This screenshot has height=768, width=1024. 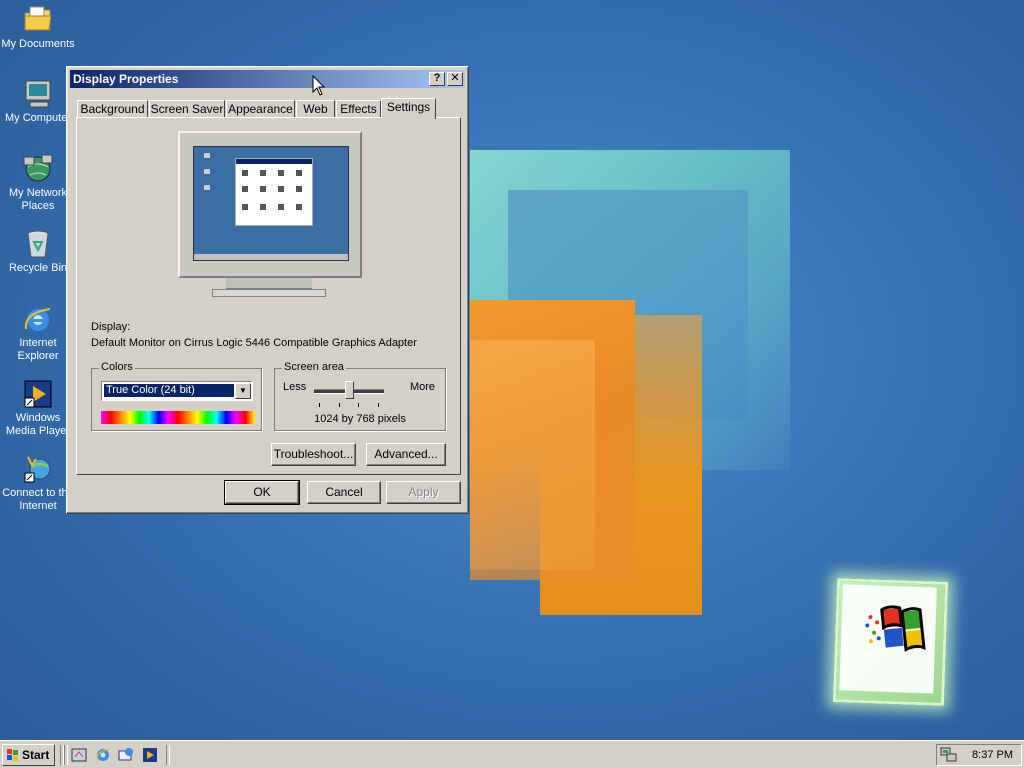 What do you see at coordinates (992, 755) in the screenshot?
I see `clock: 8:37 PM` at bounding box center [992, 755].